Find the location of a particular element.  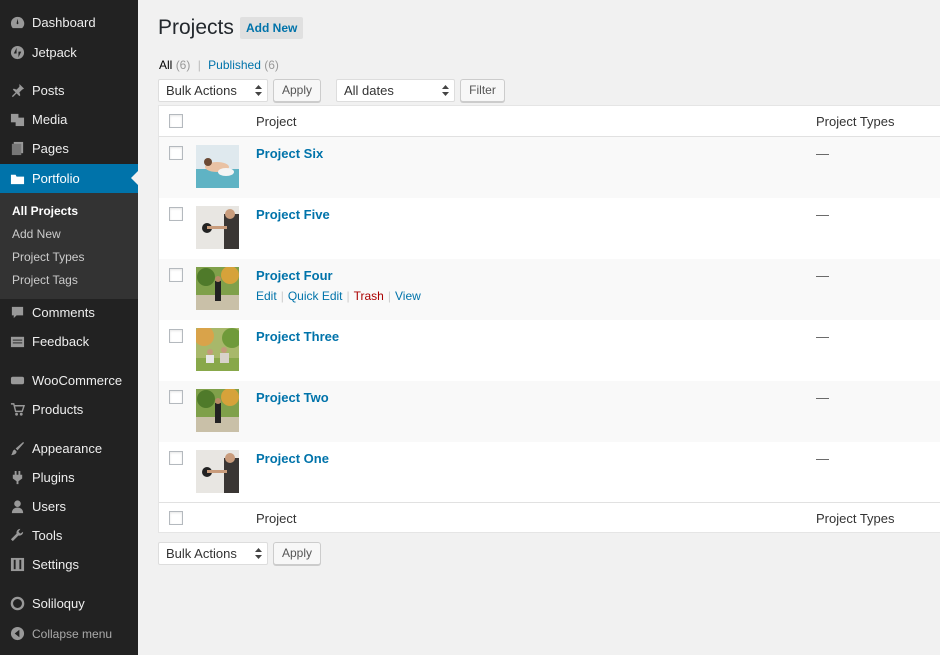

pin-icon is located at coordinates (17, 91).